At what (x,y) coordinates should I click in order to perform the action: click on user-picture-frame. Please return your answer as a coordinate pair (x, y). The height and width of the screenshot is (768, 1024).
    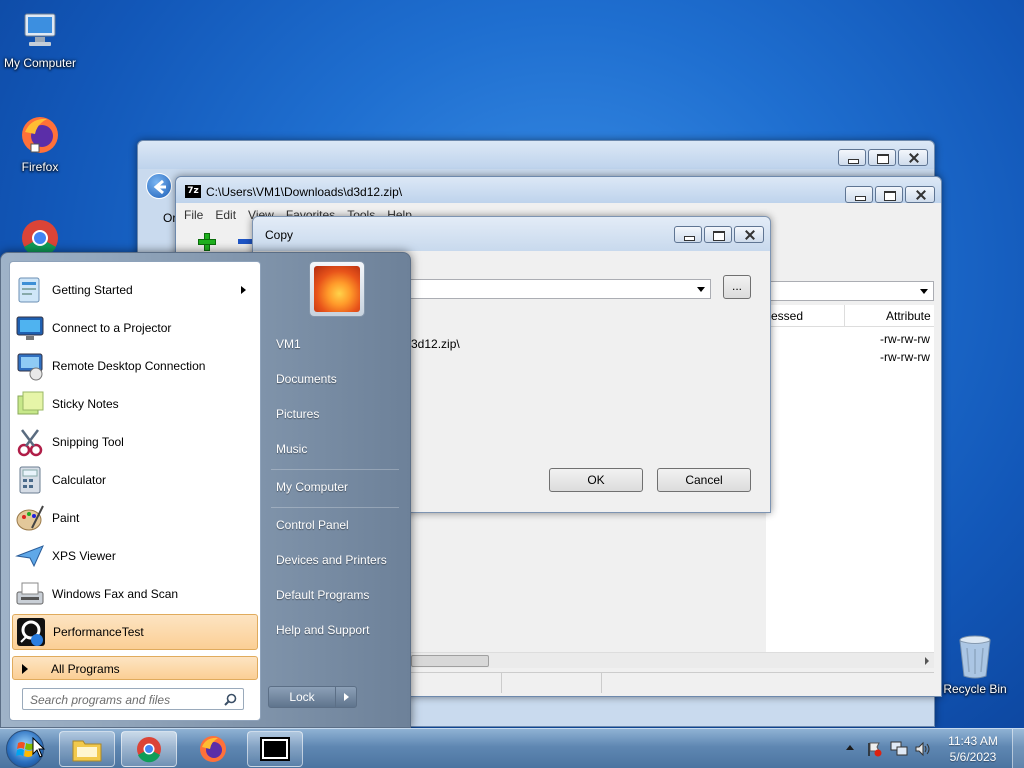
    Looking at the image, I should click on (337, 289).